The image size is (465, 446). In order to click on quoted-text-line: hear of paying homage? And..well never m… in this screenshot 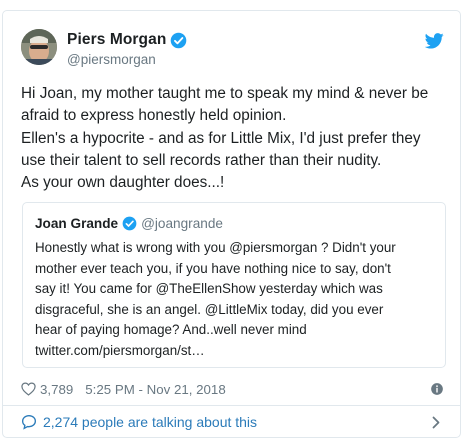, I will do `click(171, 329)`.